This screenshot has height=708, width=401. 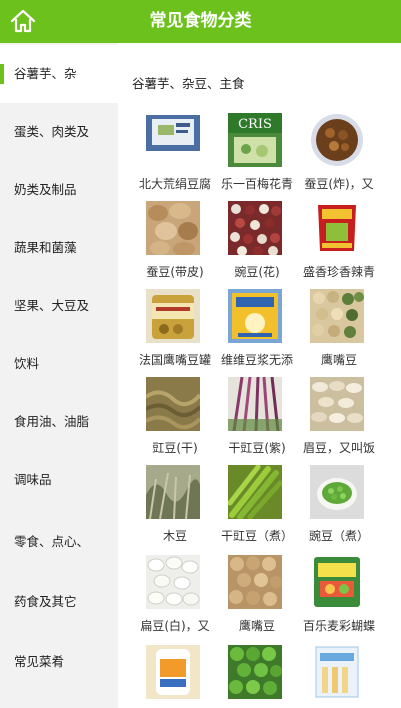 What do you see at coordinates (2, 74) in the screenshot?
I see `active-indicator` at bounding box center [2, 74].